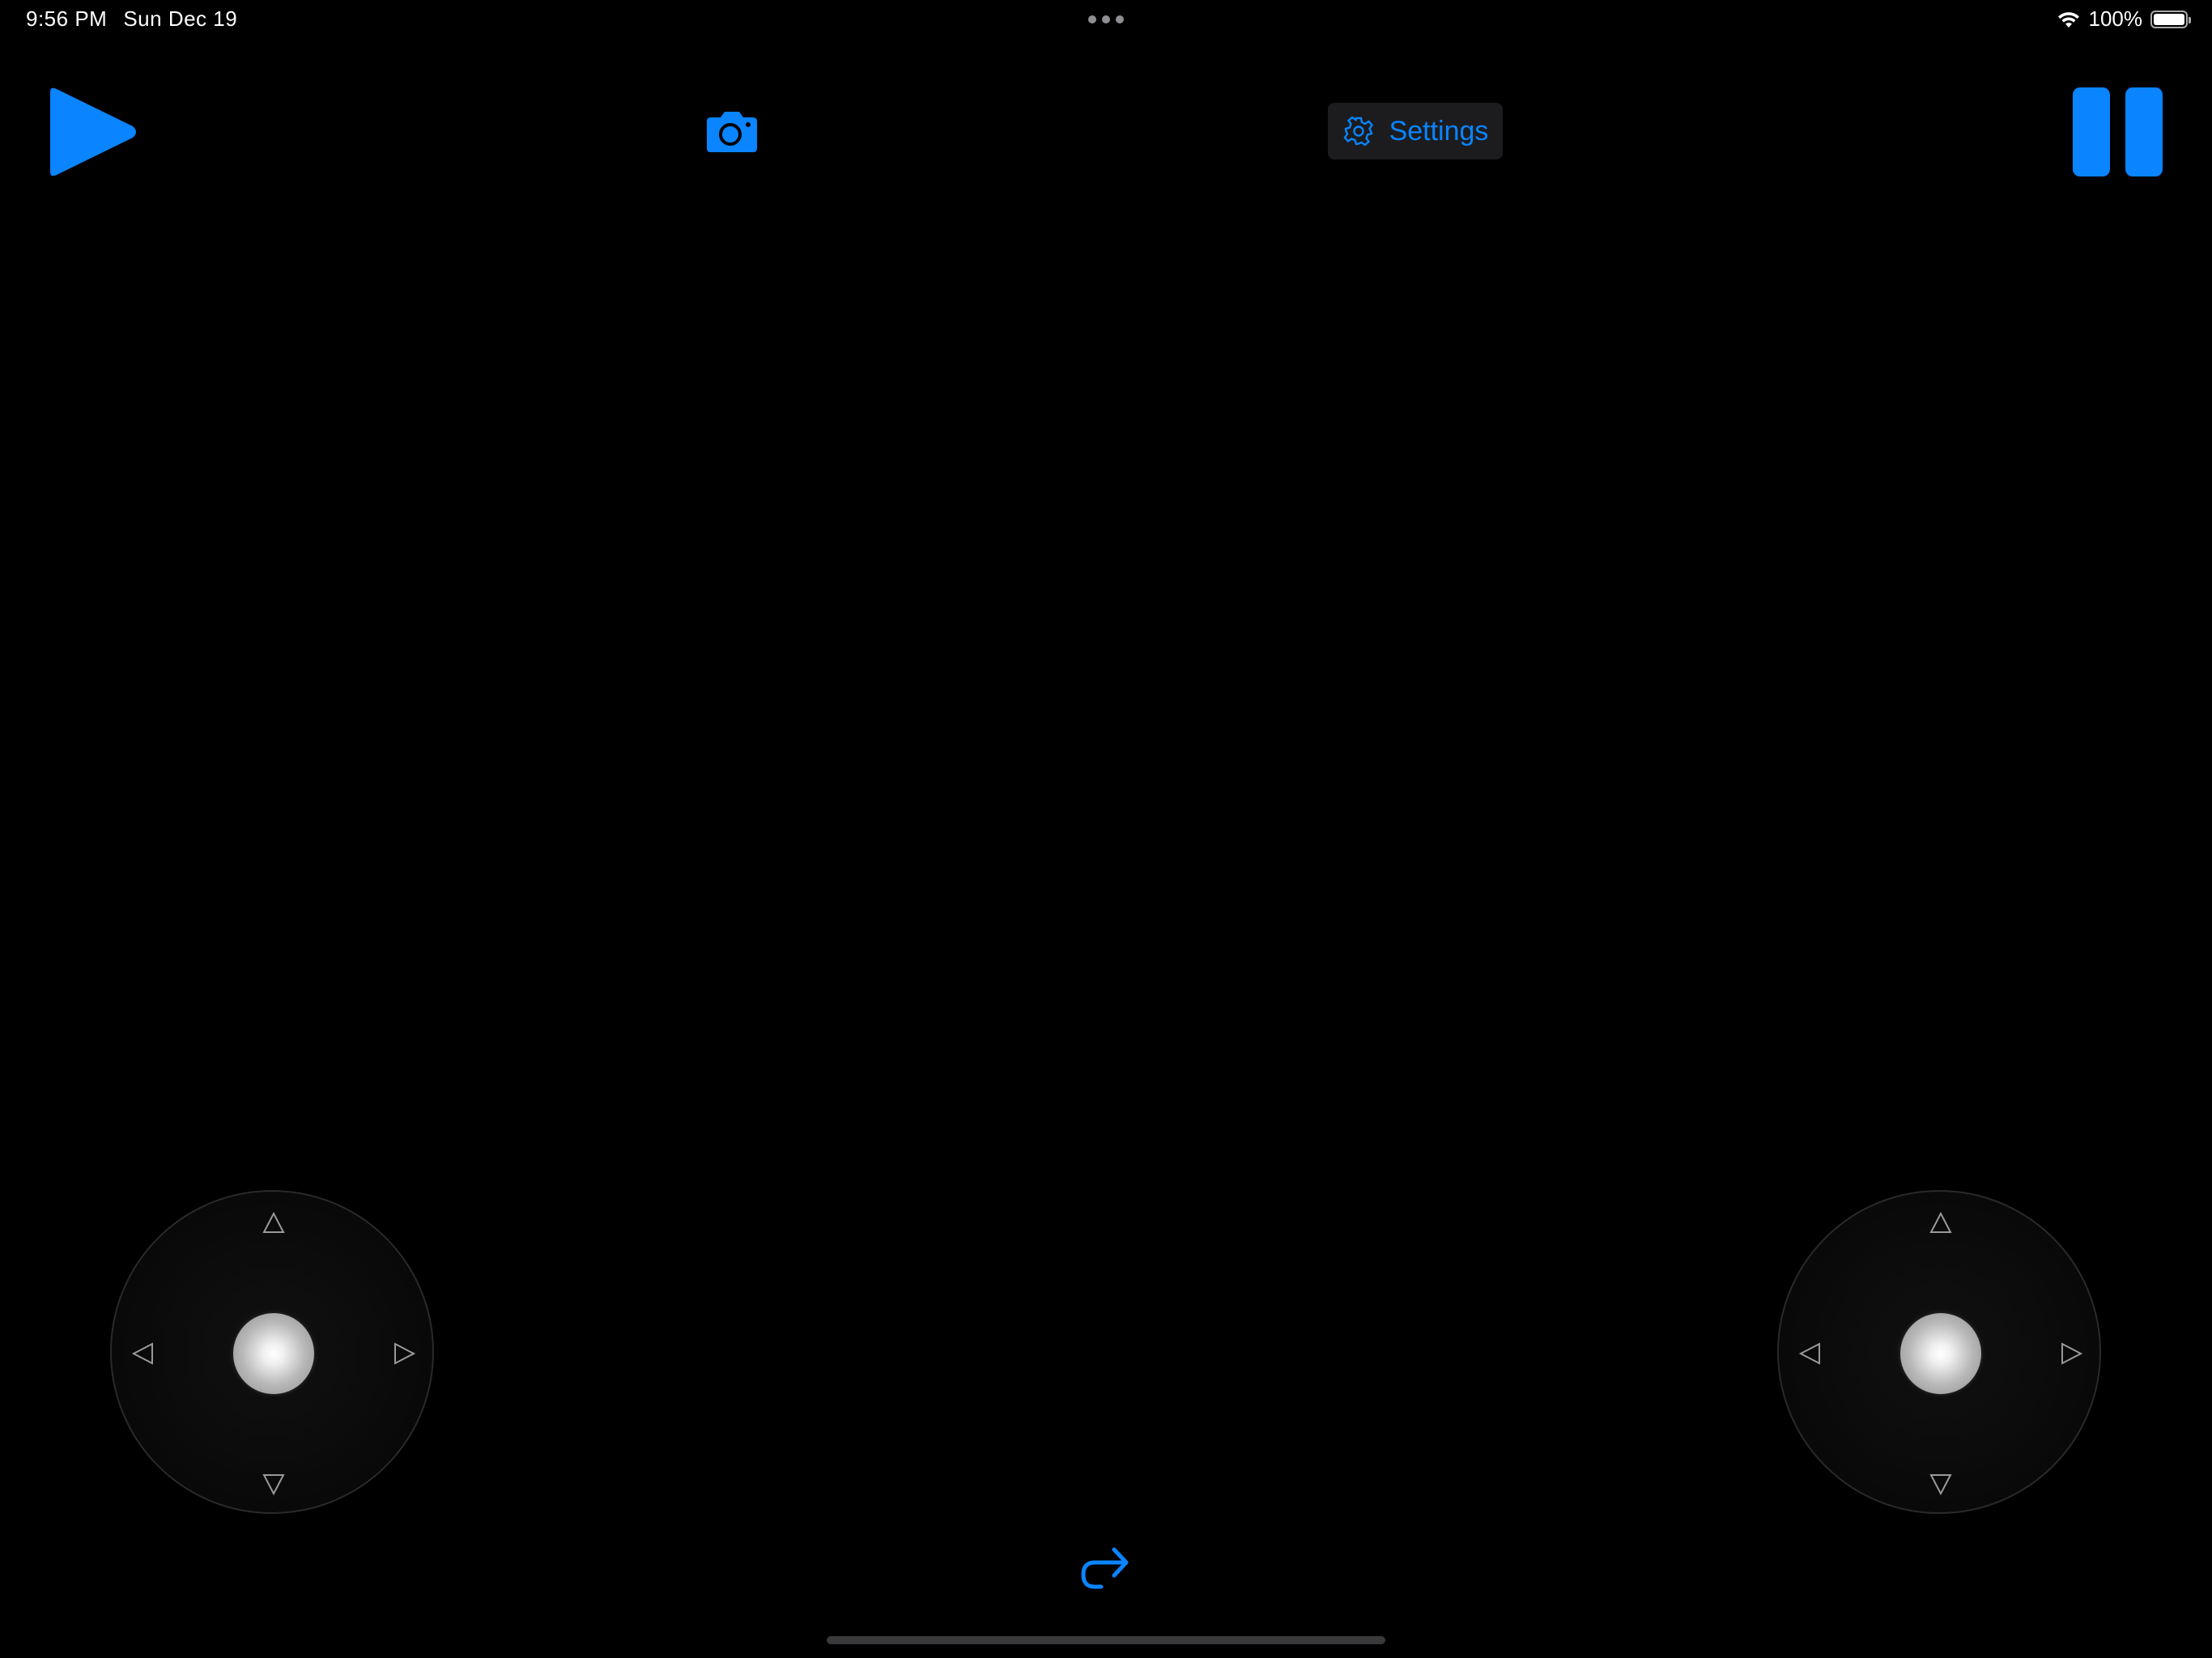 Image resolution: width=2212 pixels, height=1658 pixels. What do you see at coordinates (2170, 19) in the screenshot?
I see `battery-full-icon` at bounding box center [2170, 19].